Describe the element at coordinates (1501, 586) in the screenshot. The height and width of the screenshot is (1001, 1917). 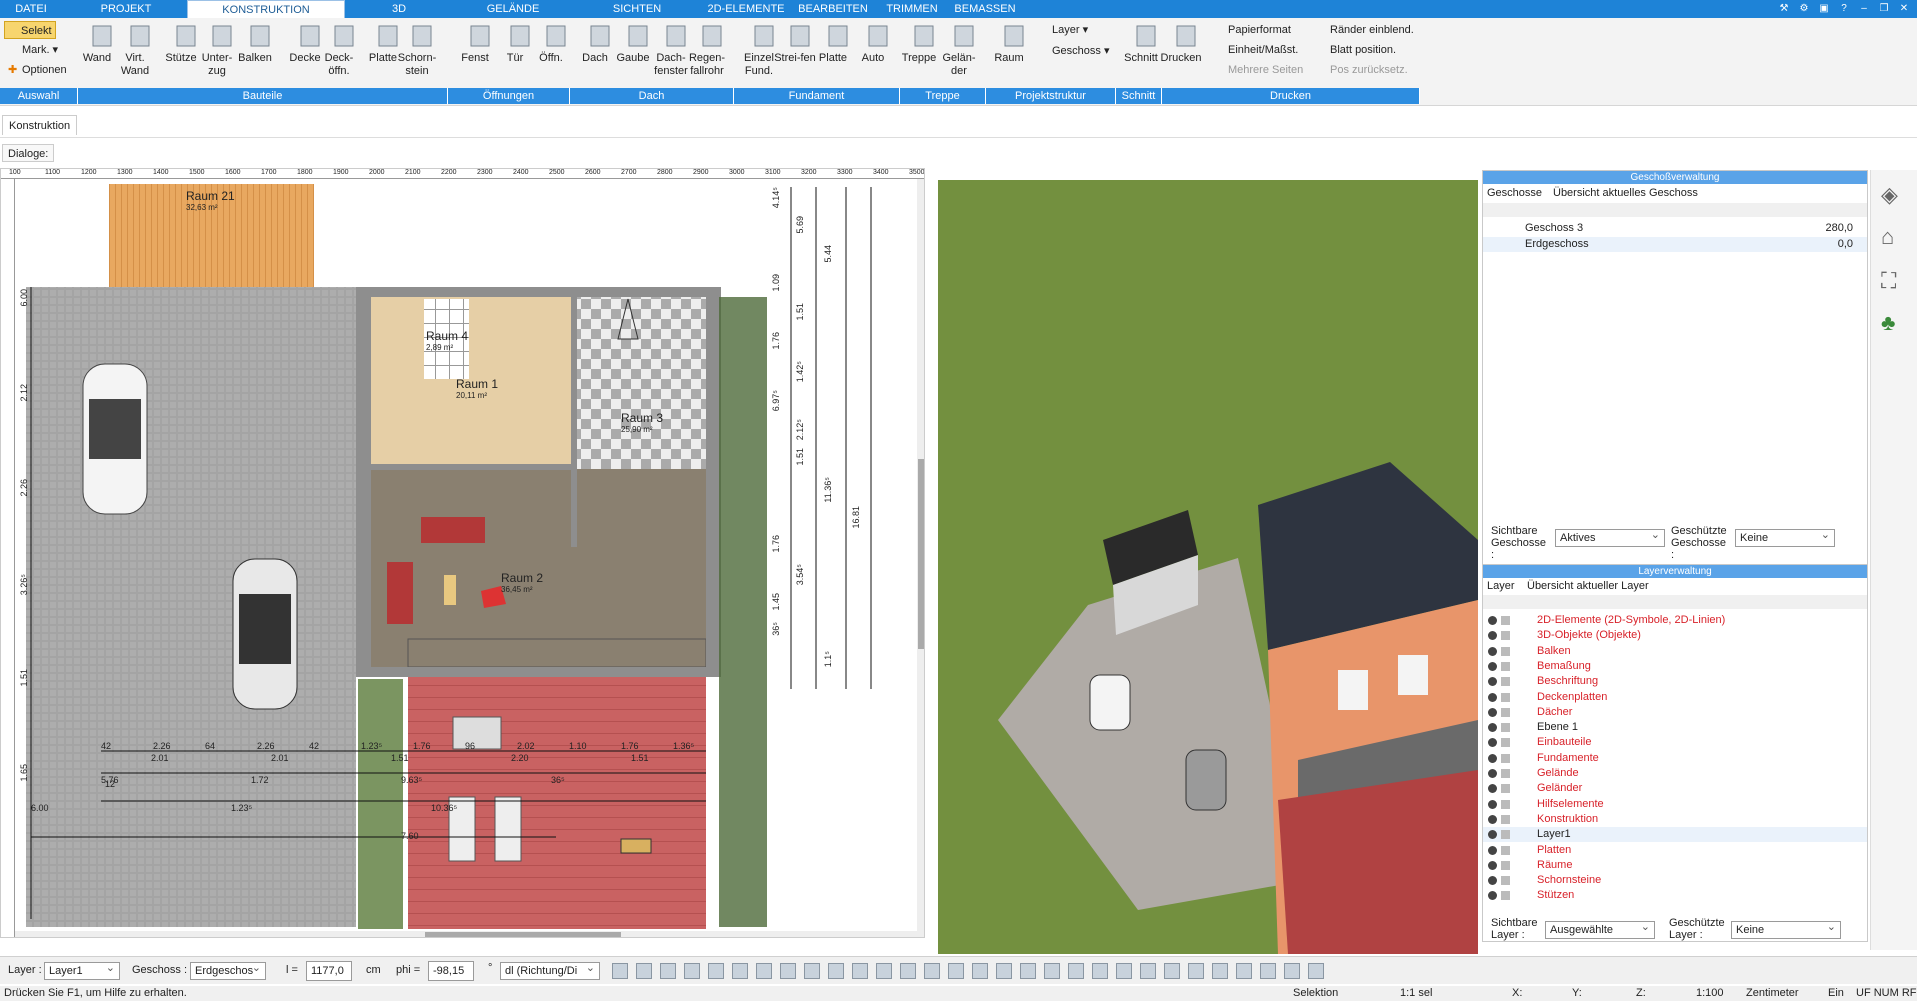
I see `tab-layer: Layer` at that location.